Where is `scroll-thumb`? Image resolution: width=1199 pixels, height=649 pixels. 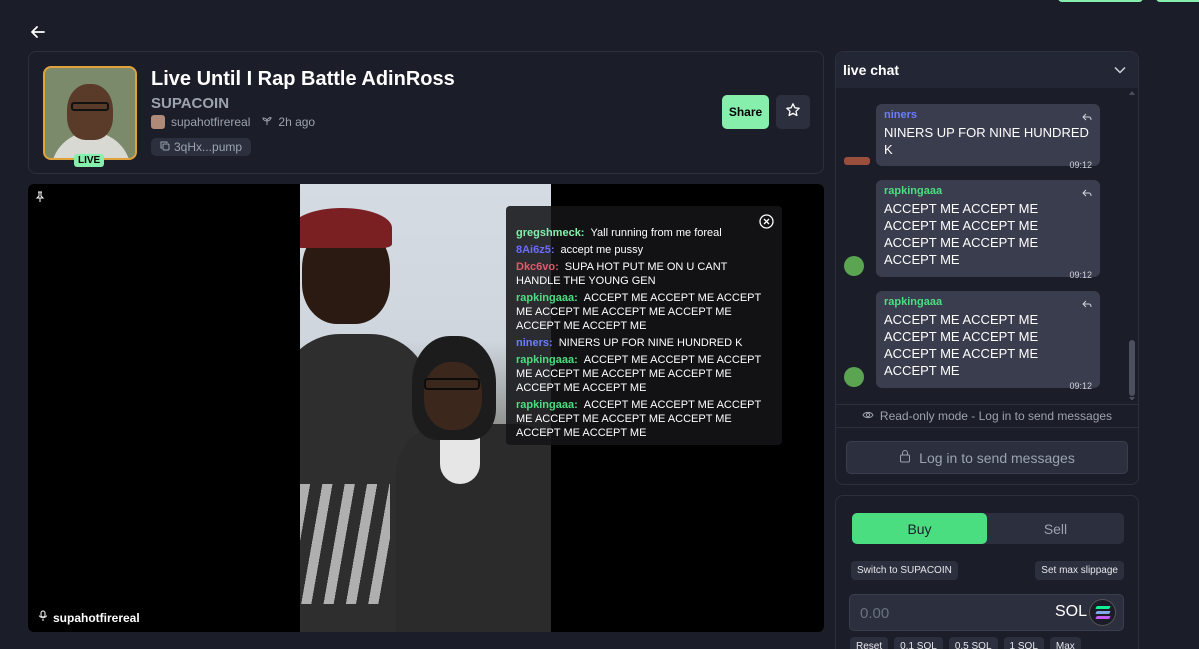 scroll-thumb is located at coordinates (1132, 368).